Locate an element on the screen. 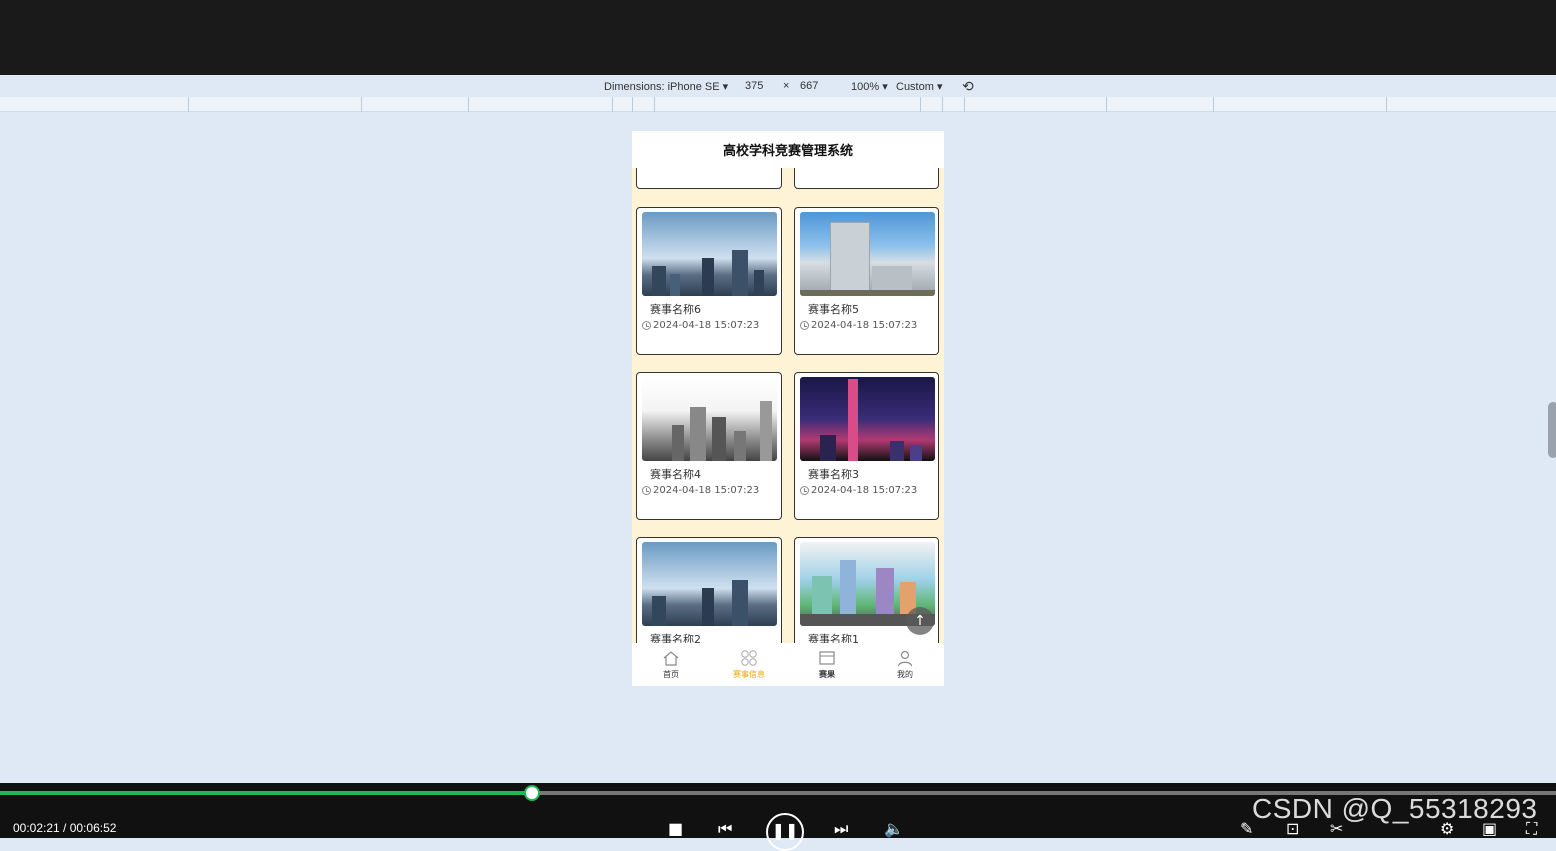 This screenshot has width=1556, height=851. rotate-icon: ⟲ is located at coordinates (968, 86).